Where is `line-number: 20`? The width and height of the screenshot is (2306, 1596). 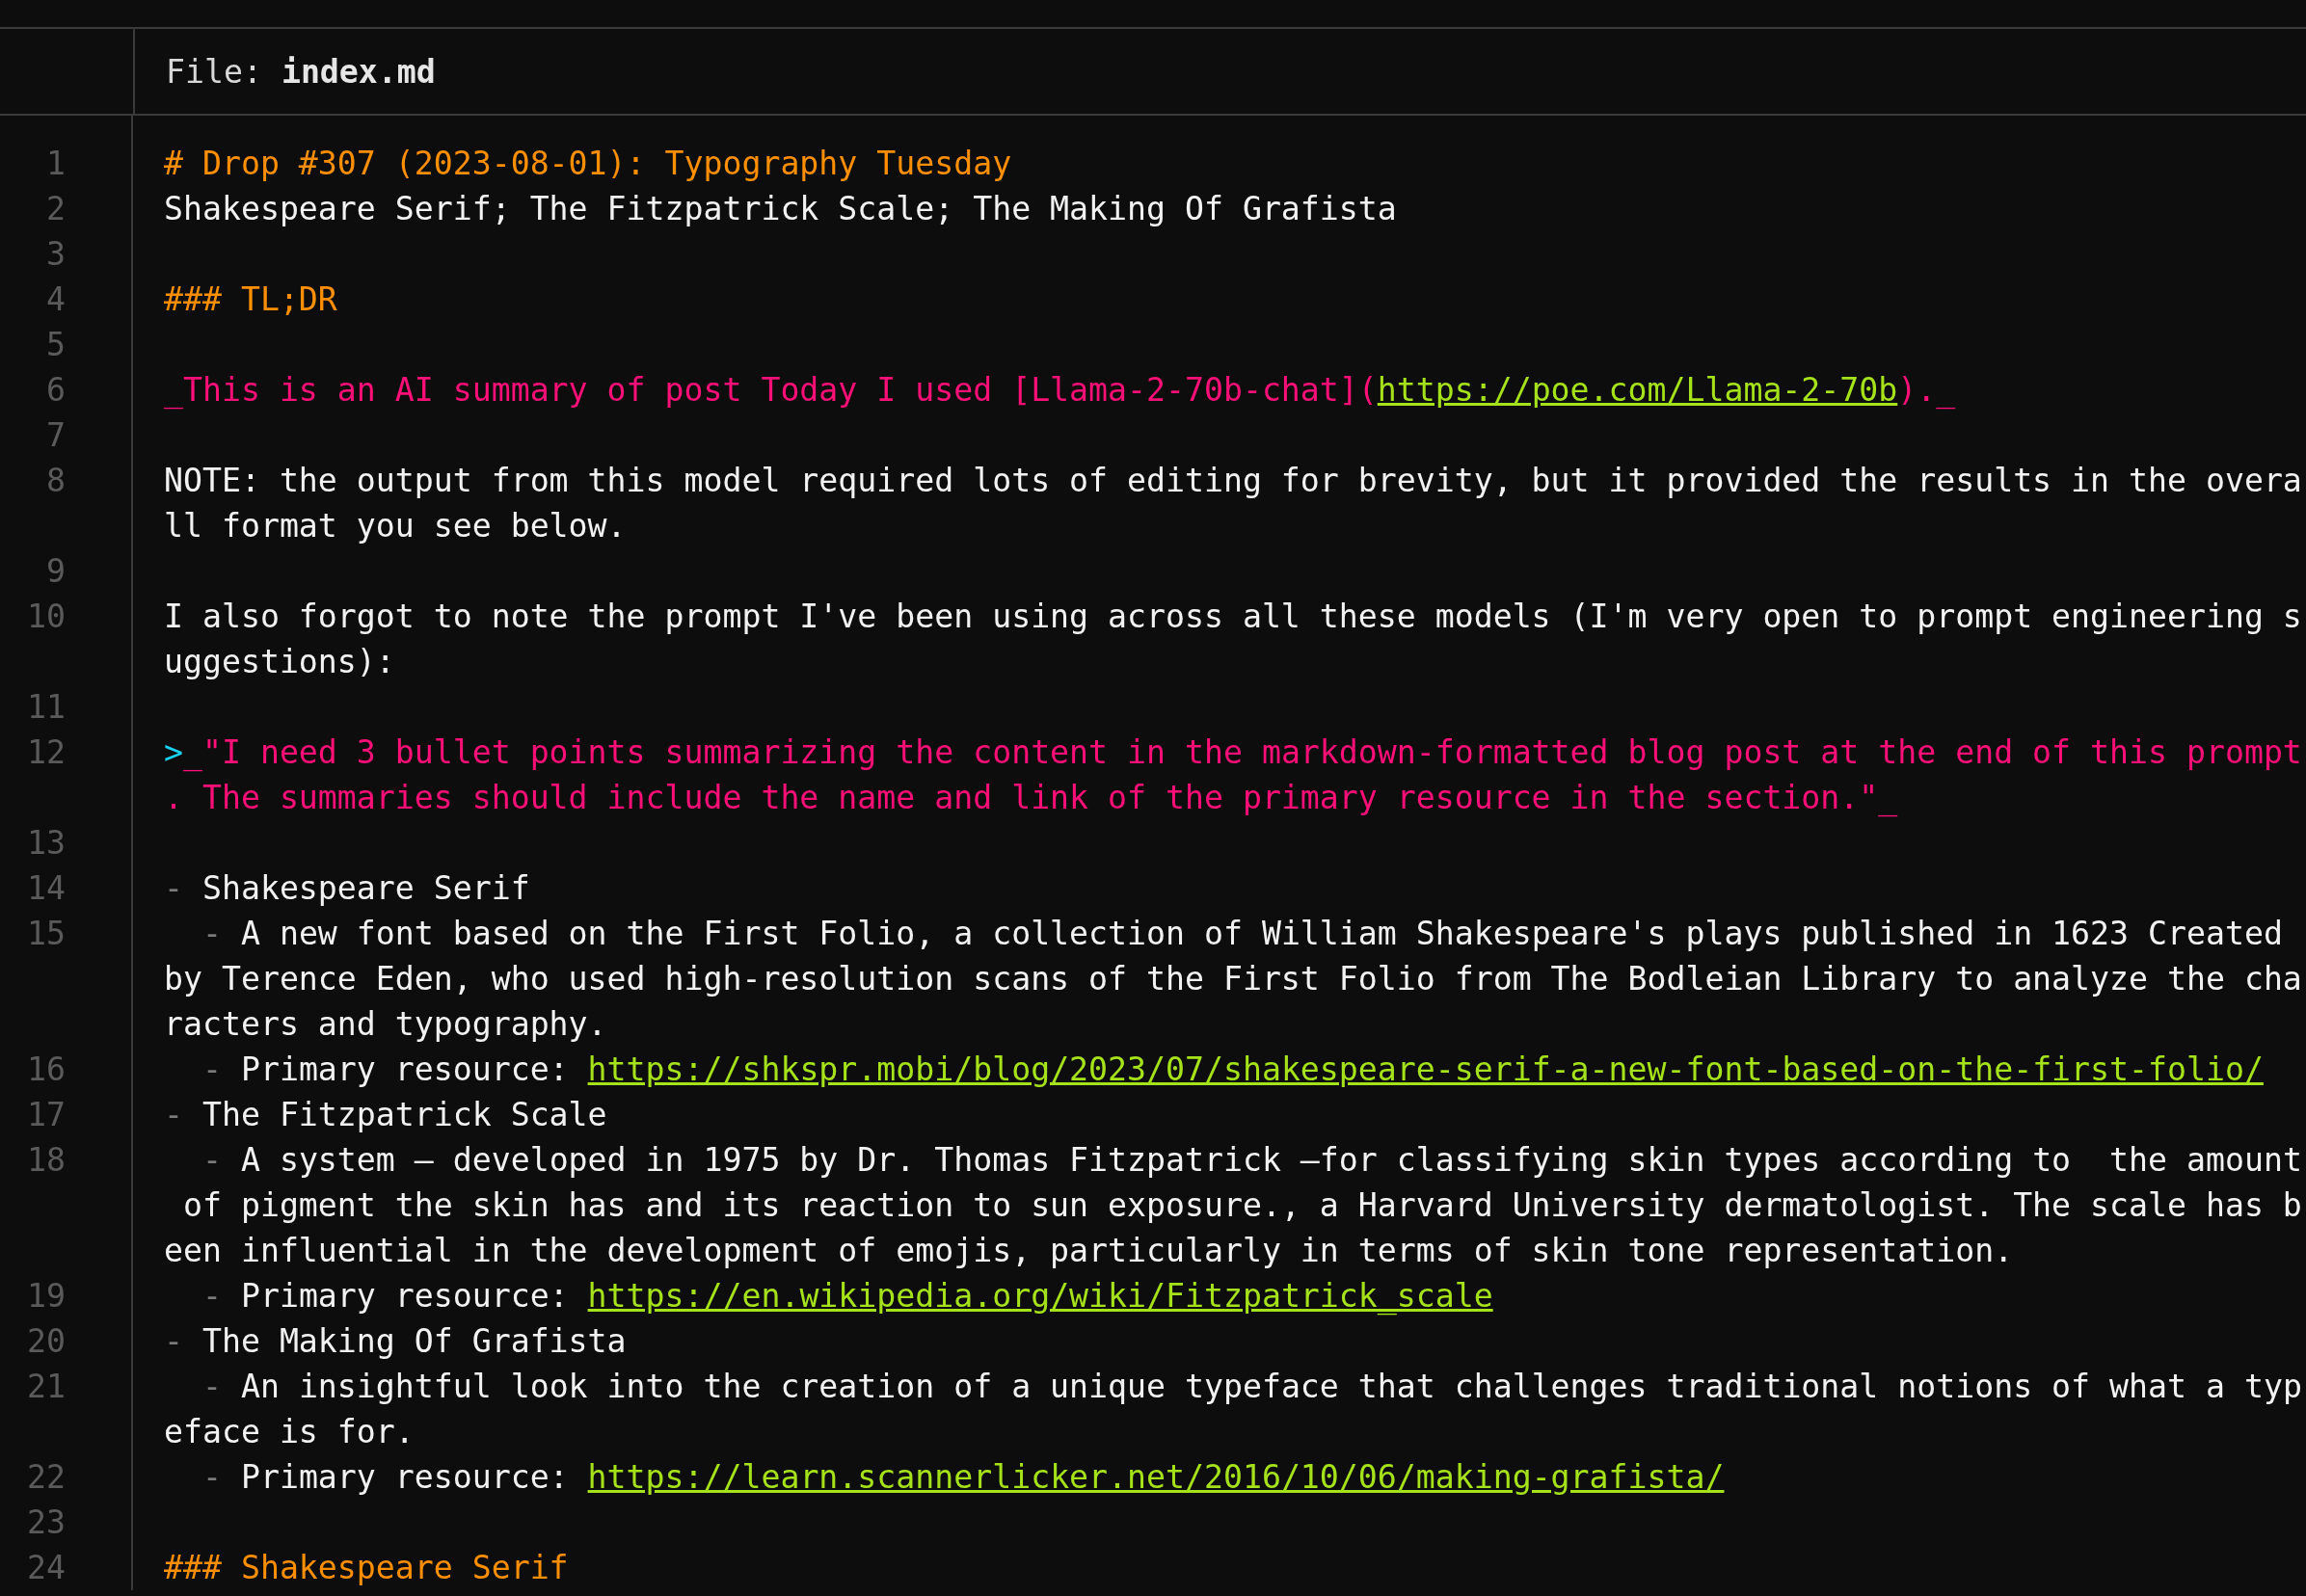
line-number: 20 is located at coordinates (46, 1341).